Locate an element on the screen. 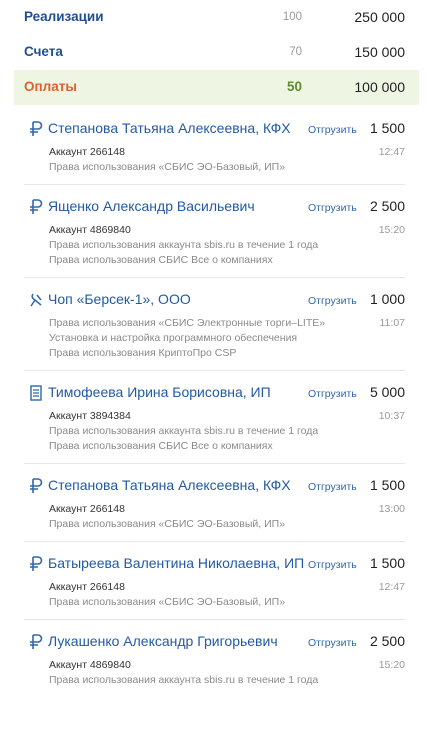  item-time: 10:37 is located at coordinates (391, 416).